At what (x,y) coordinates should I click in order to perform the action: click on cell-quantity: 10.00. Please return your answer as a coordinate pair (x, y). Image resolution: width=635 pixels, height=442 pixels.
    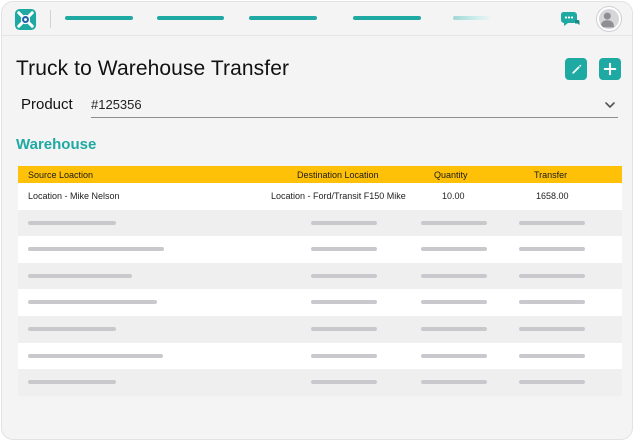
    Looking at the image, I should click on (453, 196).